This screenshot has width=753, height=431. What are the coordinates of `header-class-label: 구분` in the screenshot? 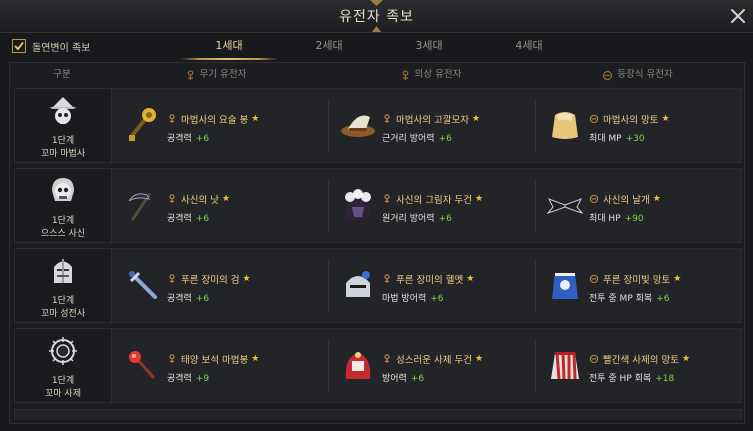 It's located at (62, 74).